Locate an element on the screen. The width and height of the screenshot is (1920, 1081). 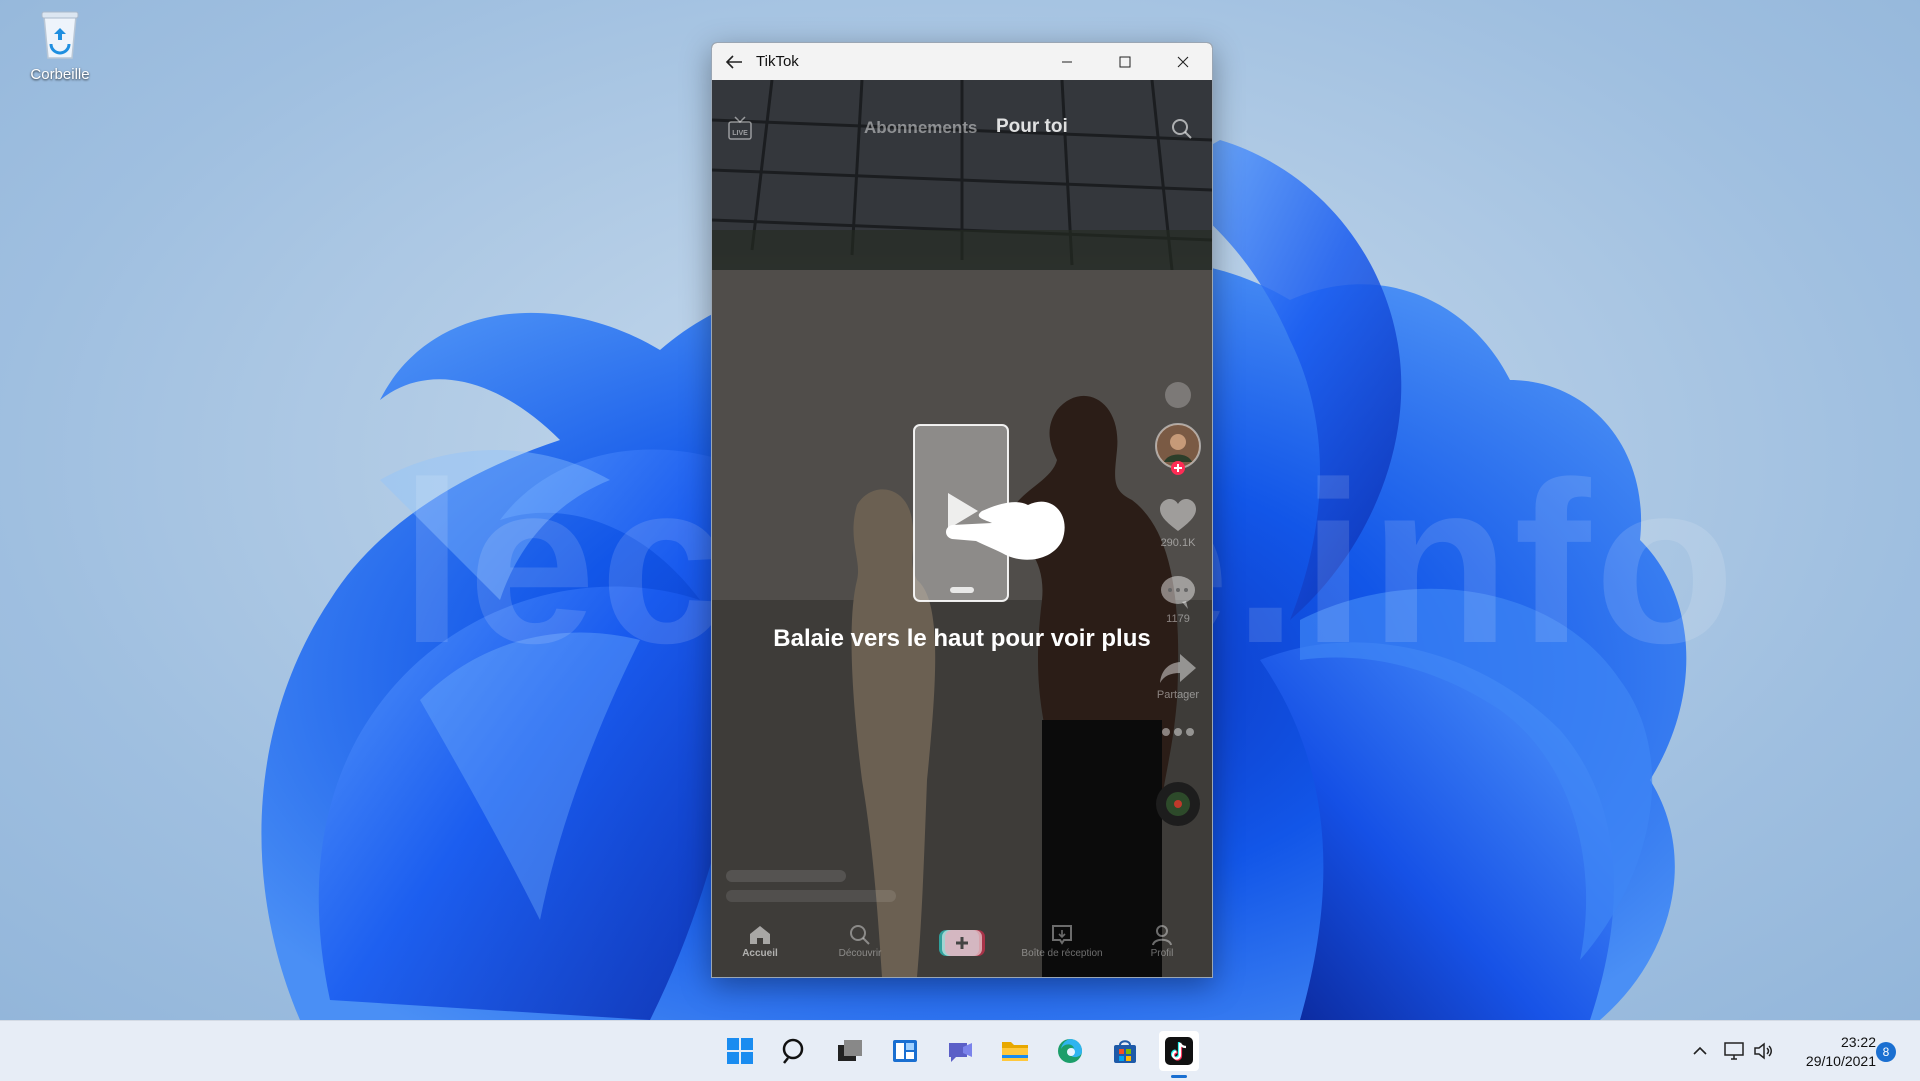
top-navigation: LIVE Abonnements Pour toi is located at coordinates (962, 132).